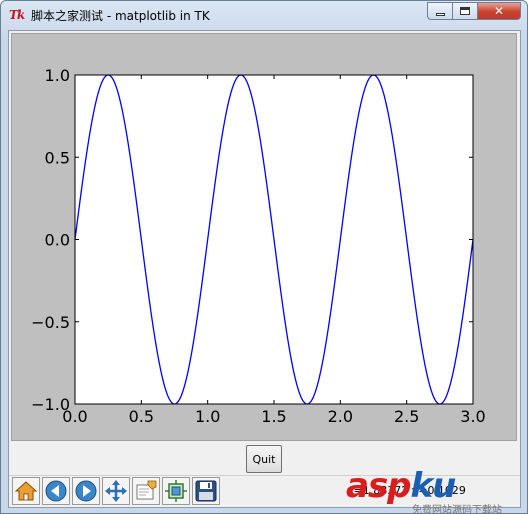 Image resolution: width=528 pixels, height=514 pixels. I want to click on x-tick-label: 2.0, so click(340, 416).